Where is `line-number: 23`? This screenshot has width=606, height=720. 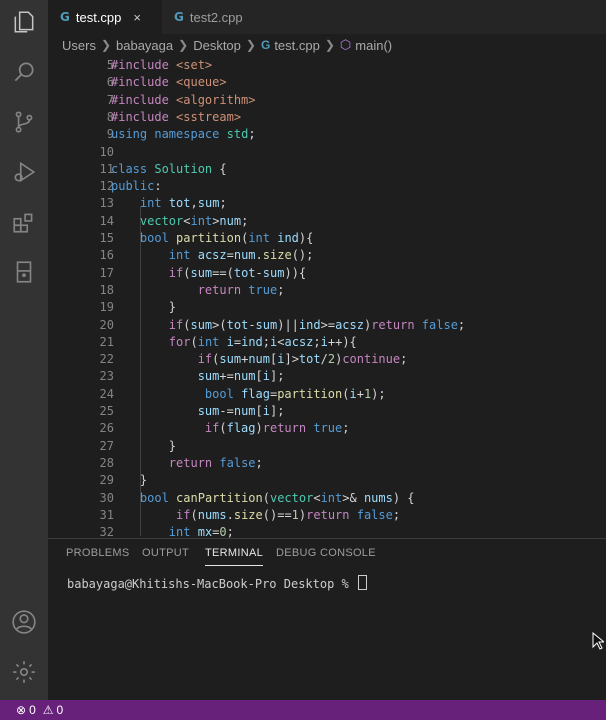 line-number: 23 is located at coordinates (106, 376).